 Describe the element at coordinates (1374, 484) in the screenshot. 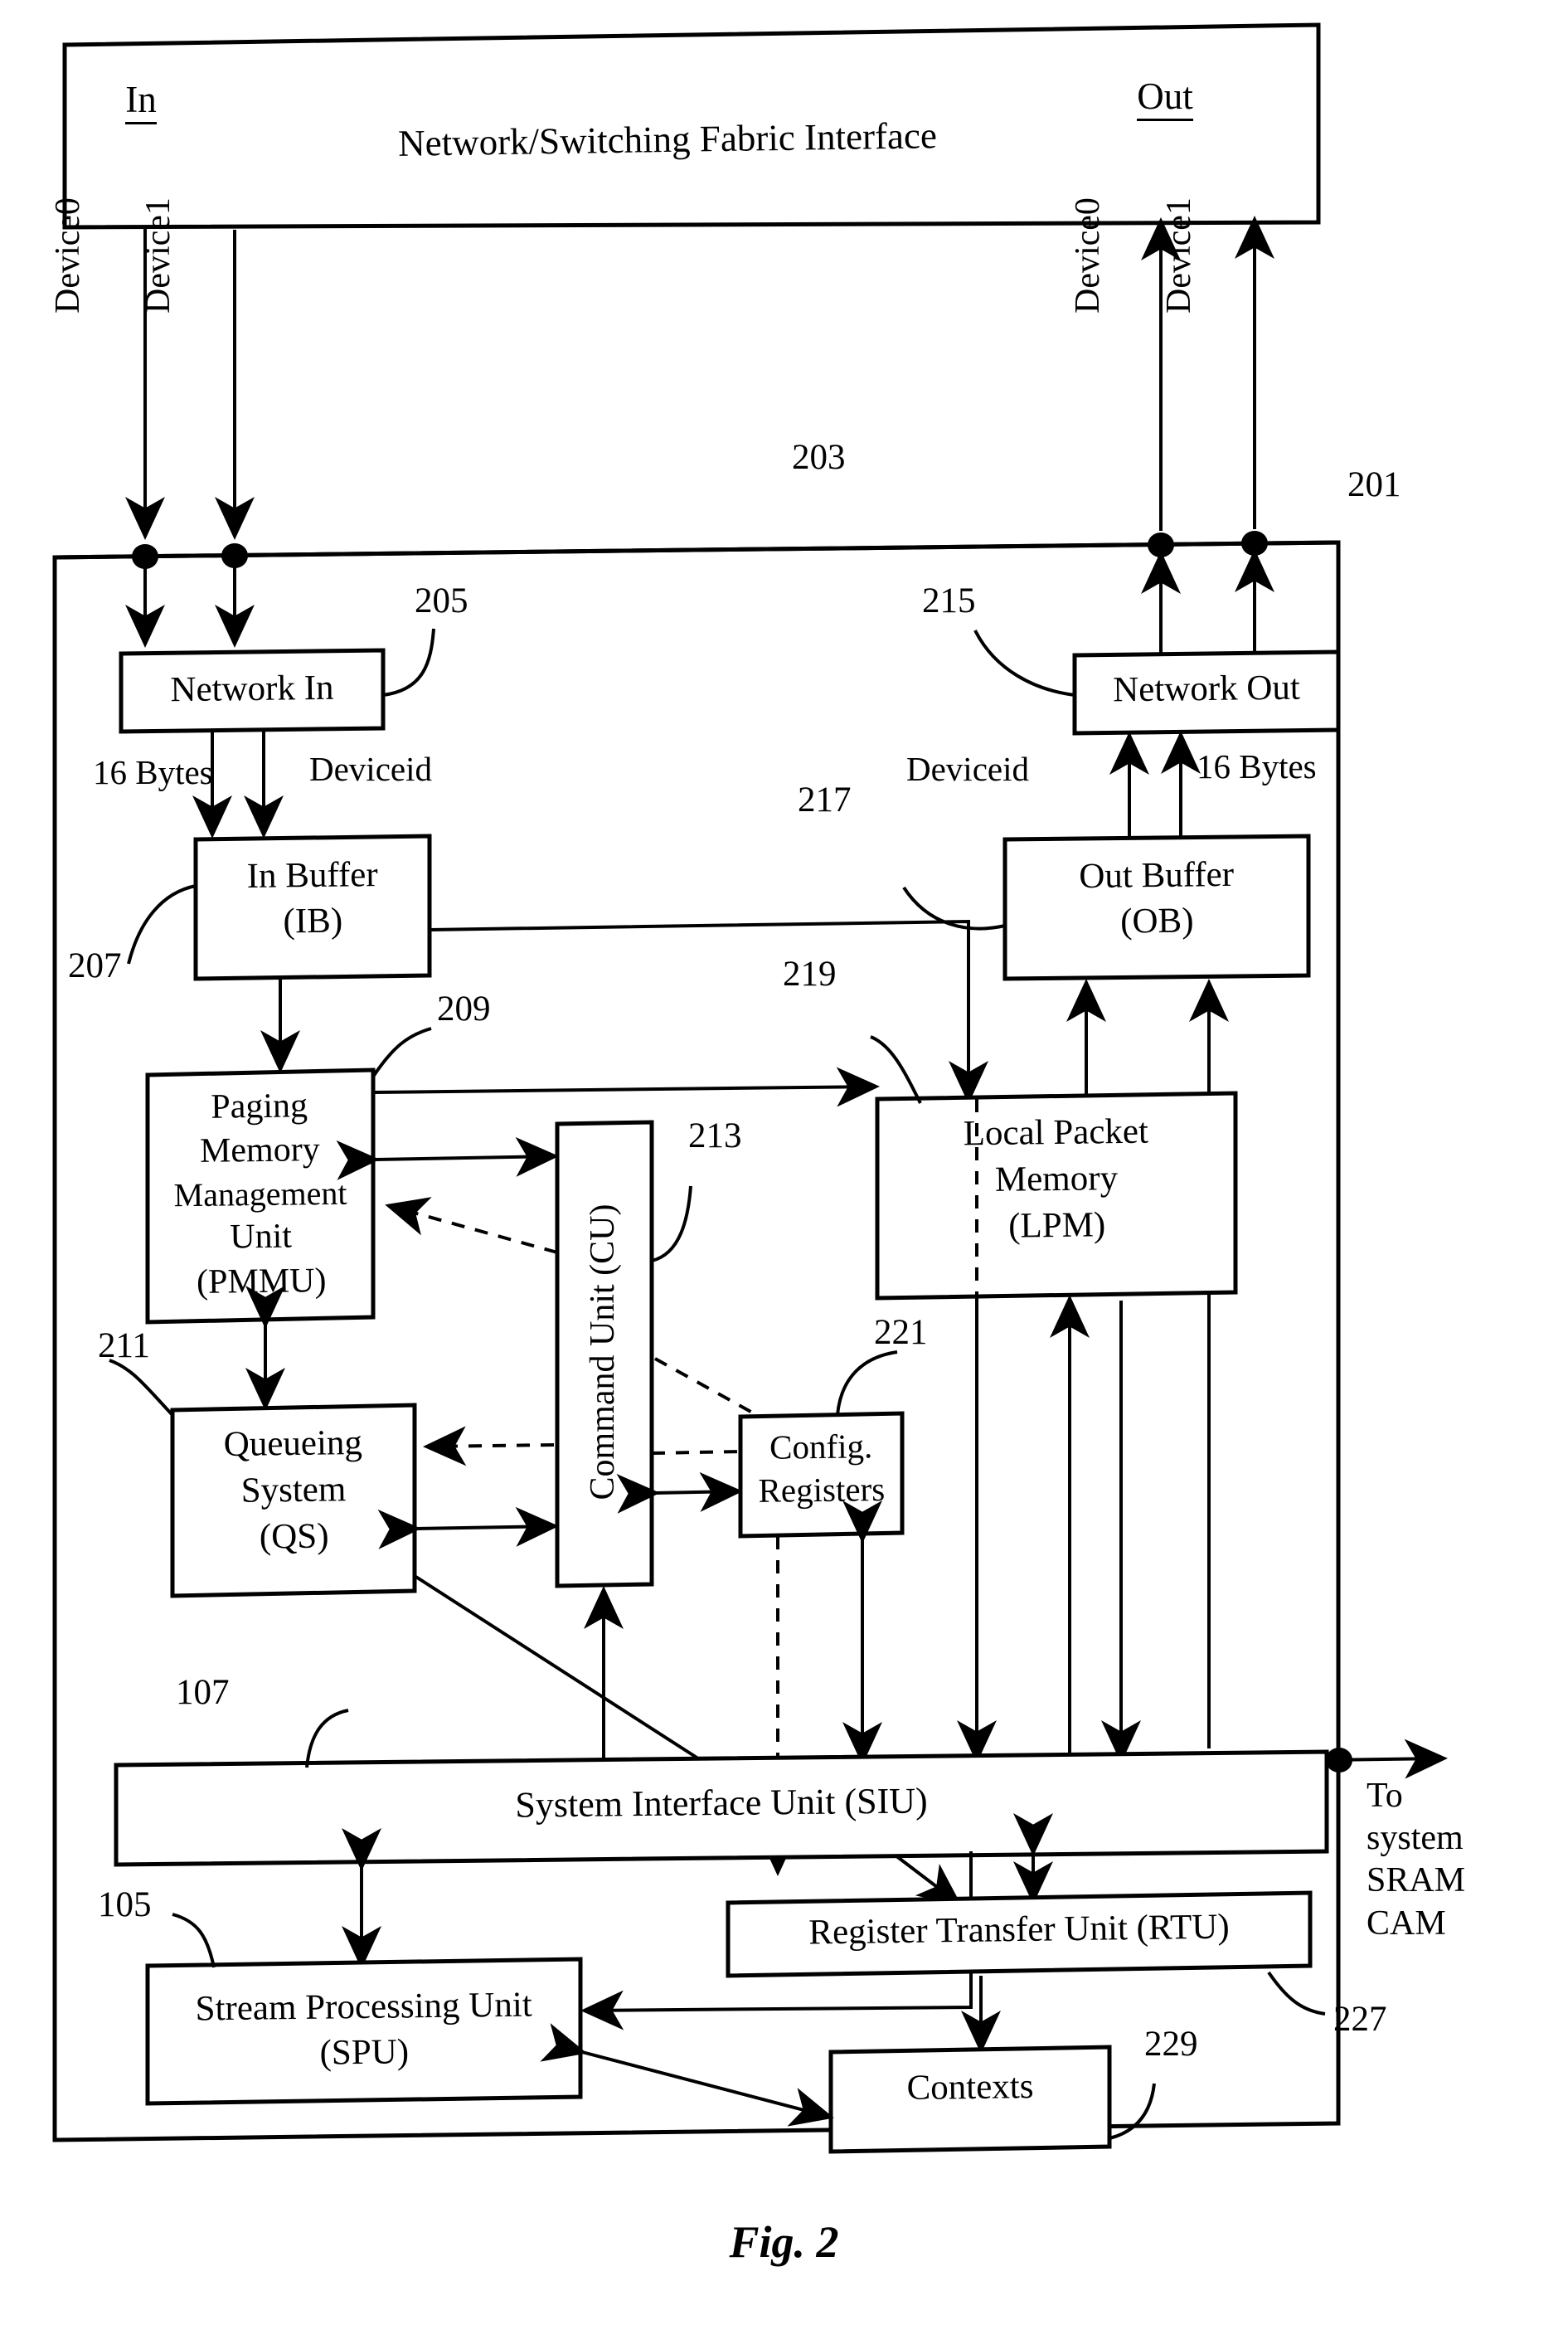

I see `ref-201: 201` at that location.